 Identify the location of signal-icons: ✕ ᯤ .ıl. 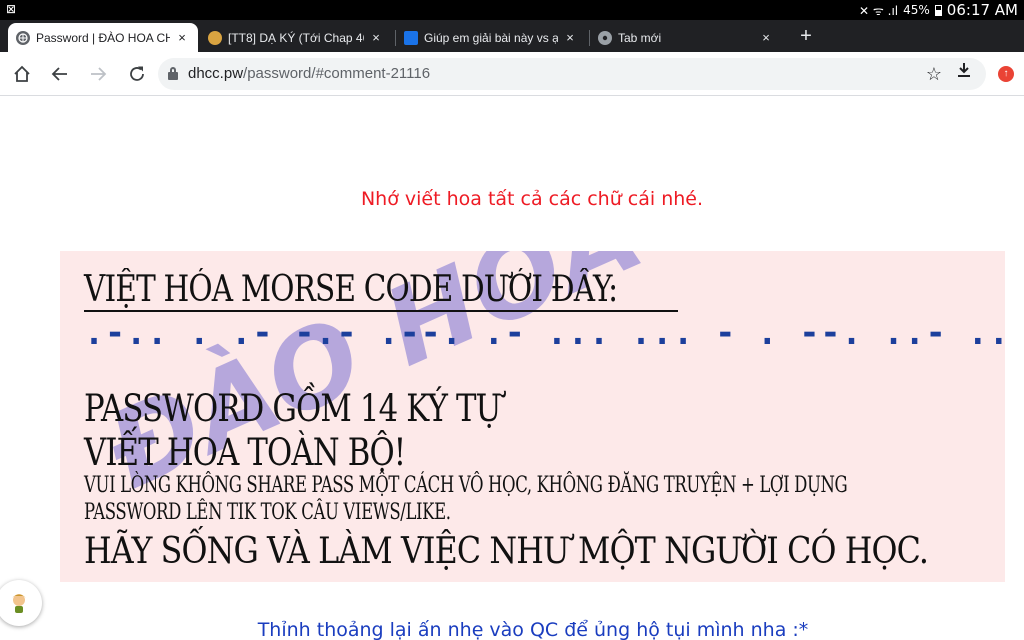
(879, 10).